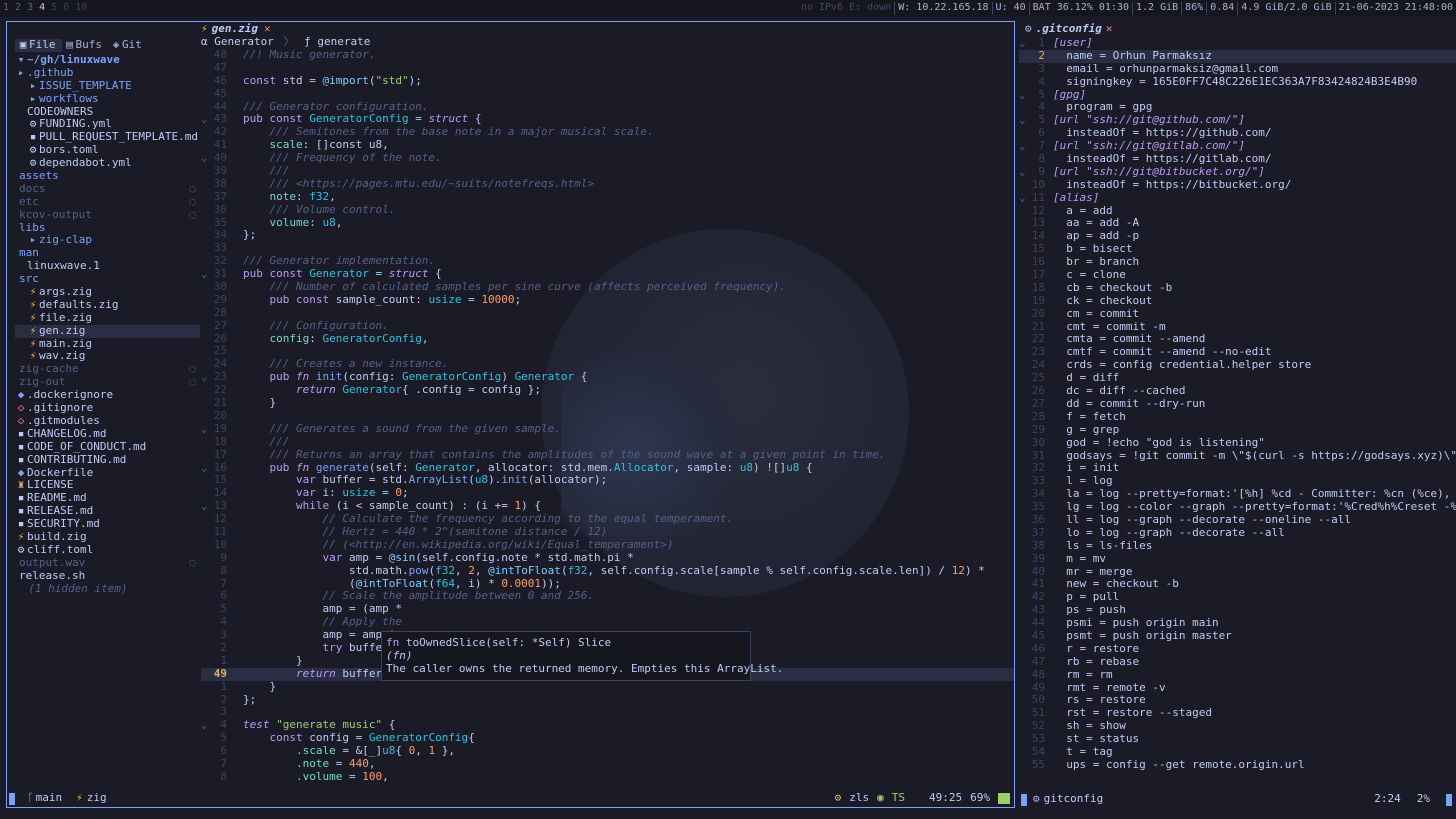 The image size is (1456, 819). I want to click on tree-node: CODEOWNERS, so click(107, 112).